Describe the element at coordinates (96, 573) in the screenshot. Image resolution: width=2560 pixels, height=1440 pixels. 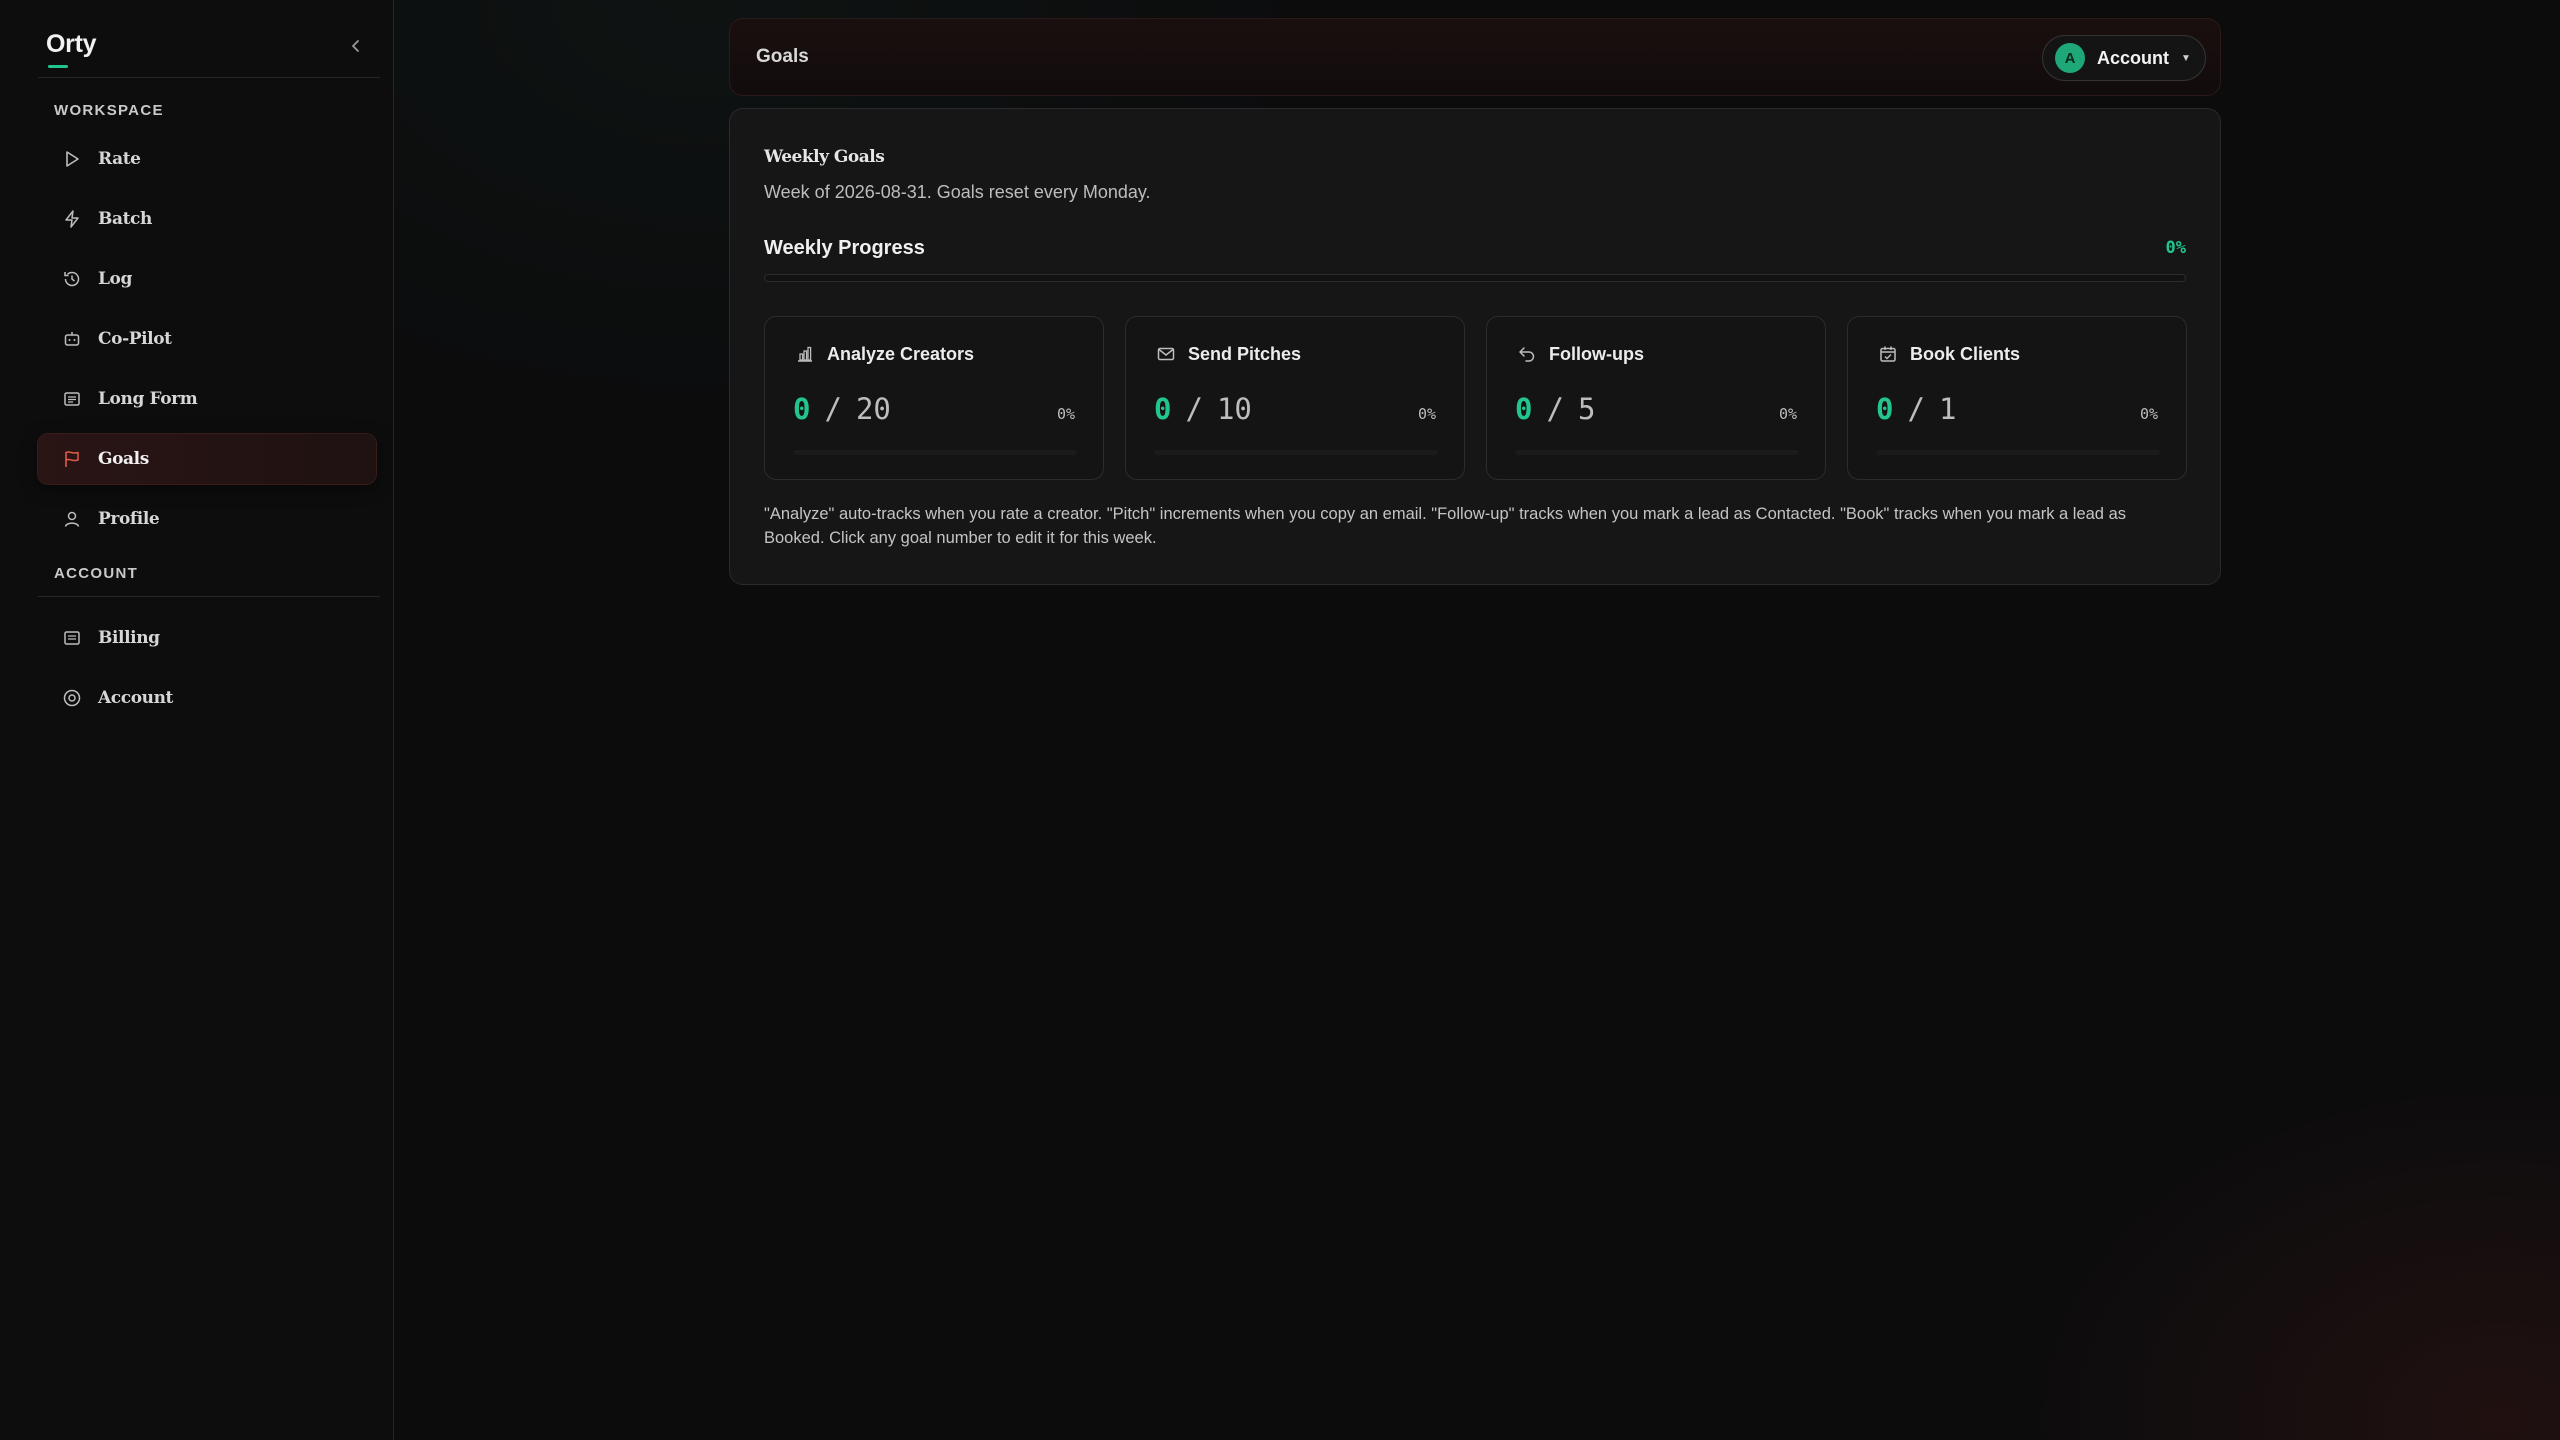
I see `section-label-account: ACCOUNT` at that location.